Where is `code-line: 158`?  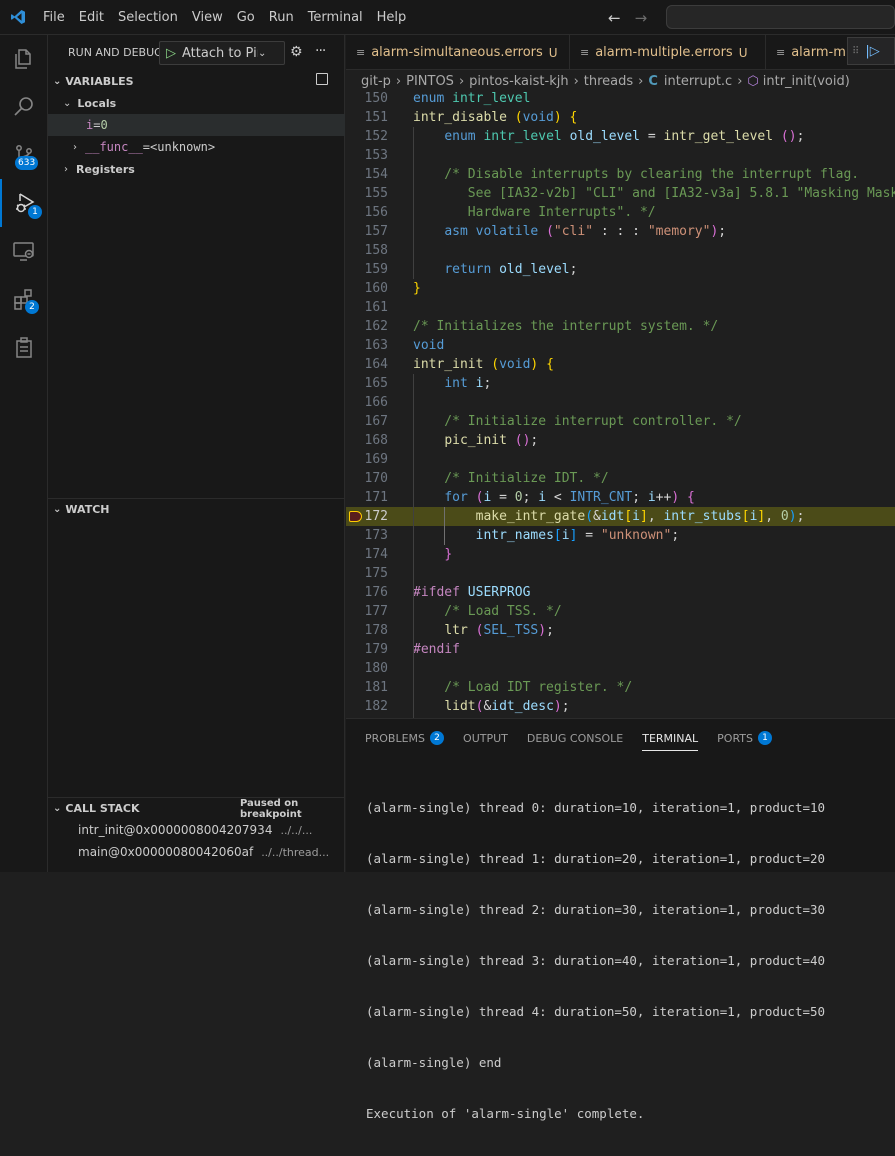 code-line: 158 is located at coordinates (620, 250).